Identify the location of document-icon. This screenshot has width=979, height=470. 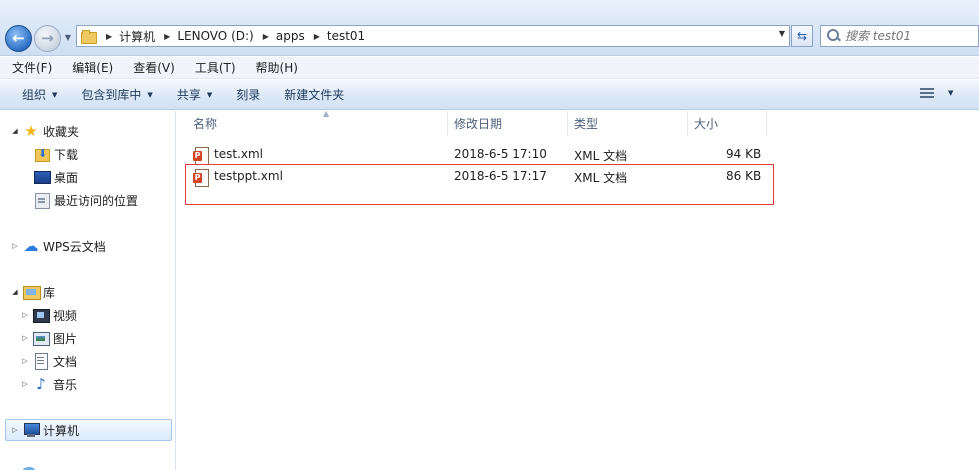
(41, 361).